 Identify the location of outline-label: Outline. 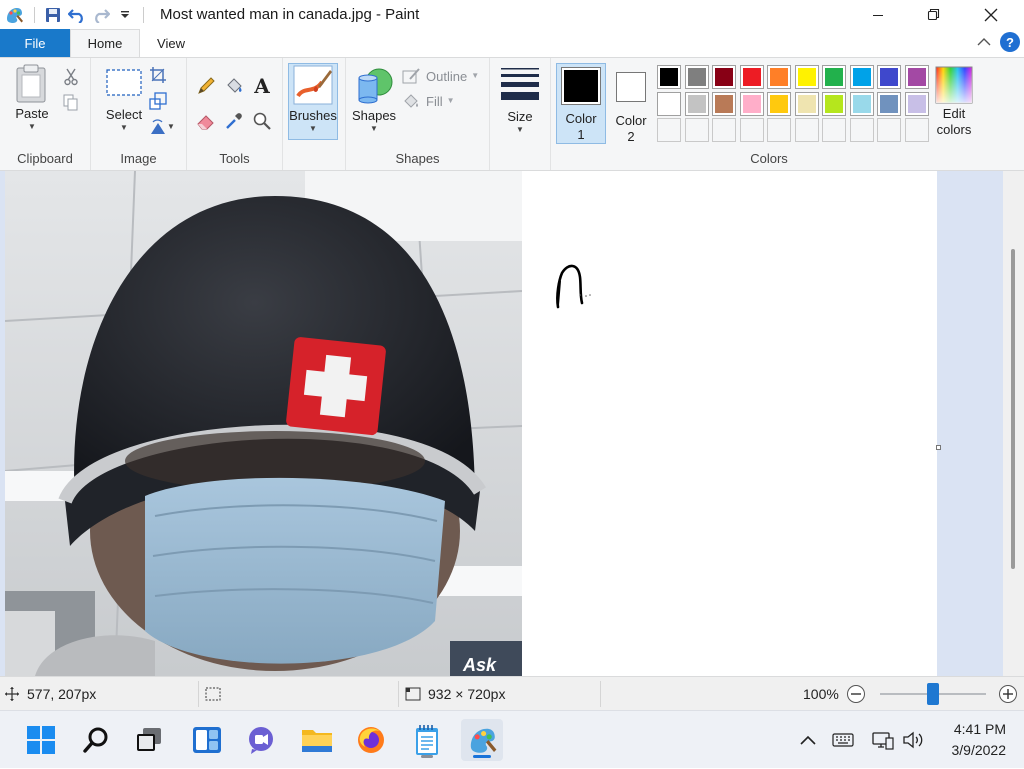
(447, 76).